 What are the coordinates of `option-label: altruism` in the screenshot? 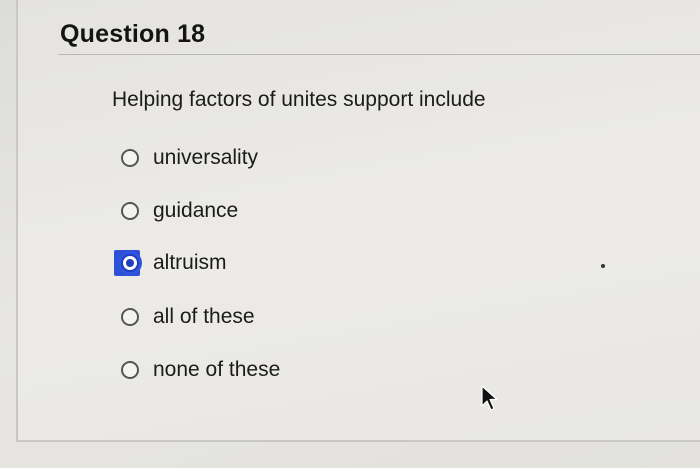 It's located at (190, 262).